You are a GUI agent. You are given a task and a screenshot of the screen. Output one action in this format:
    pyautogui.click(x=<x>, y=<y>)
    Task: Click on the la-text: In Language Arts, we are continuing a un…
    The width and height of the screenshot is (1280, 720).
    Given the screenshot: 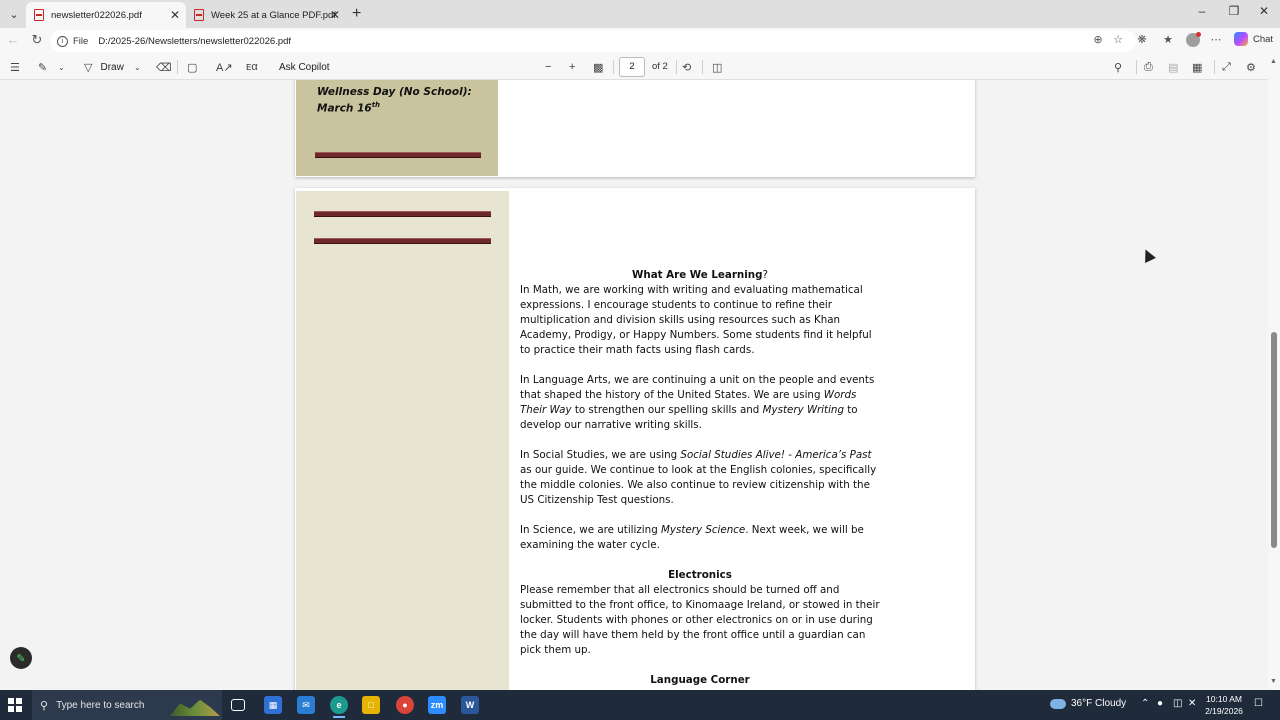 What is the action you would take?
    pyautogui.click(x=697, y=387)
    